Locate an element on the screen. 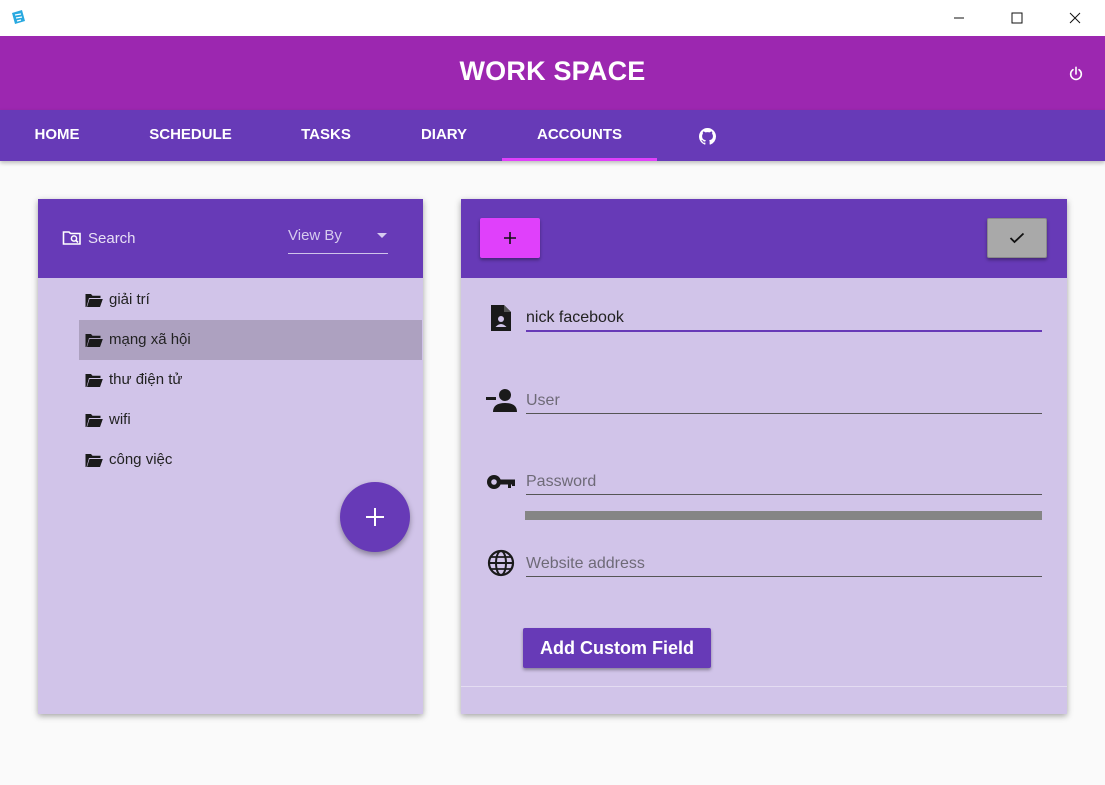 This screenshot has width=1105, height=785. folder-label: mạng xã hội is located at coordinates (150, 339).